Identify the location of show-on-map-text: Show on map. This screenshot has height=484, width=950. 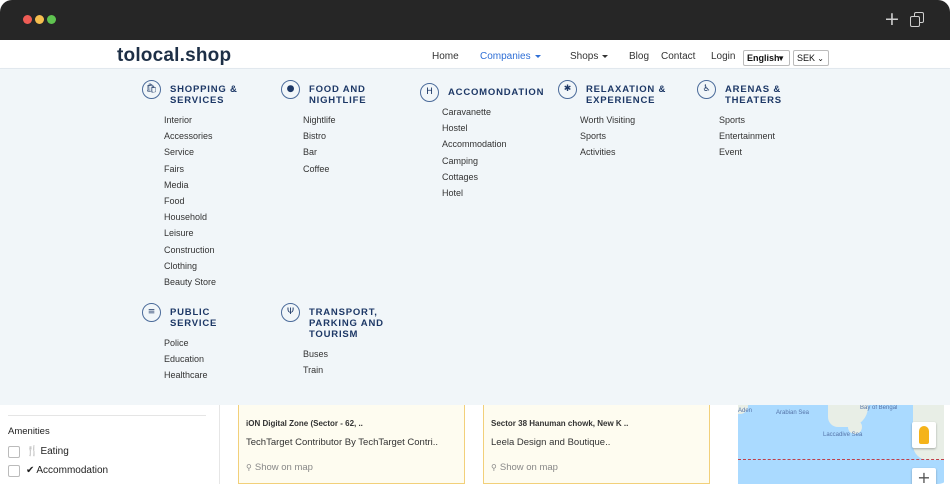
(283, 467).